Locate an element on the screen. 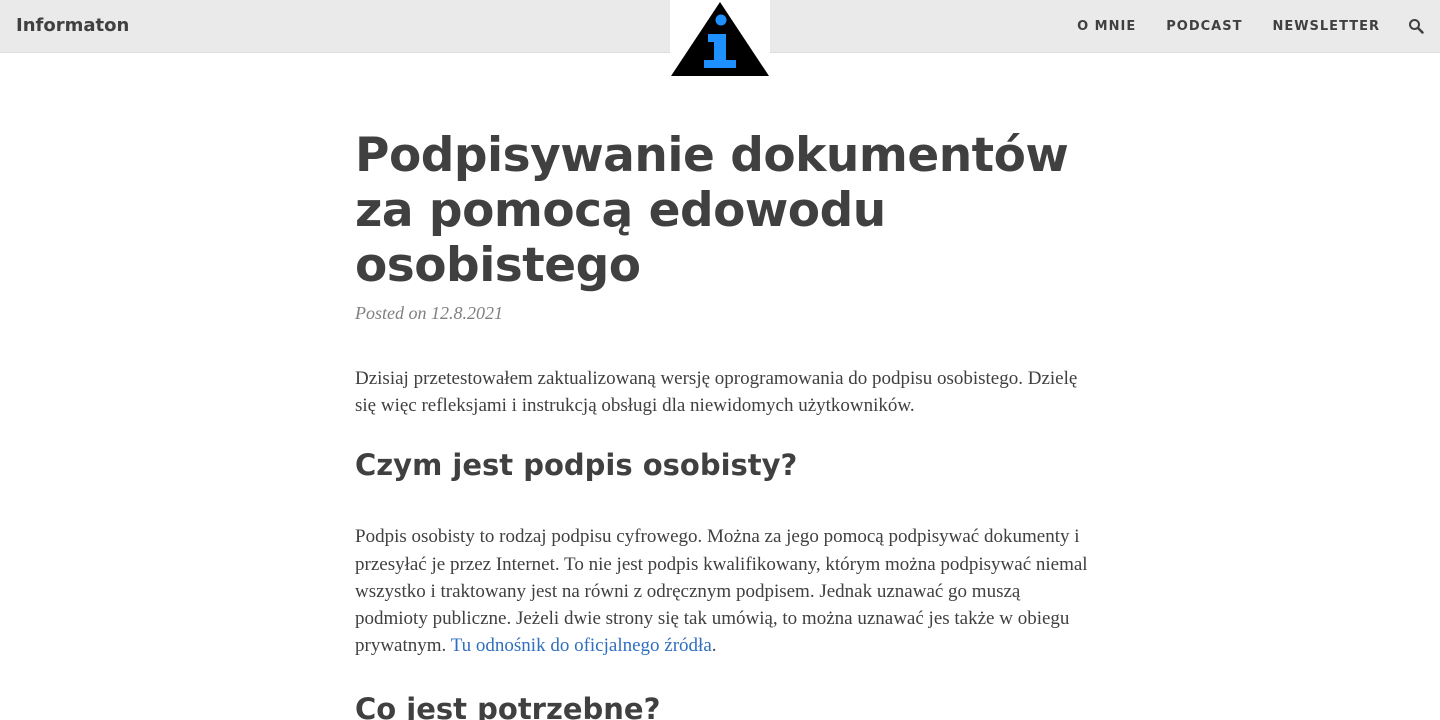 Image resolution: width=1440 pixels, height=720 pixels. section-heading-potrzebne: Co jest potrzebne? is located at coordinates (508, 706).